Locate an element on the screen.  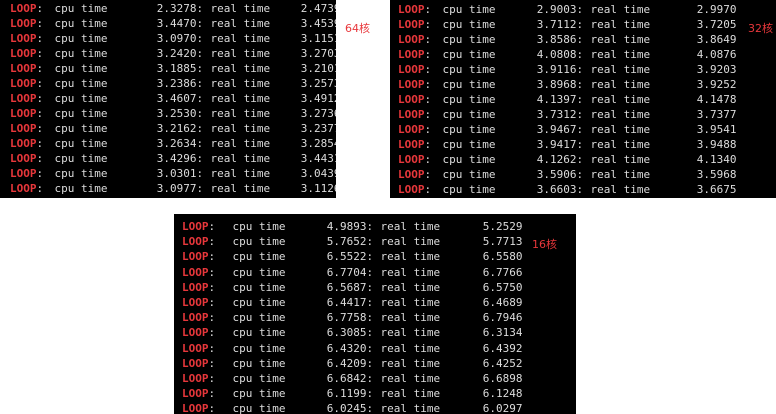
cpu-time-value: 3.3305 is located at coordinates (171, 197).